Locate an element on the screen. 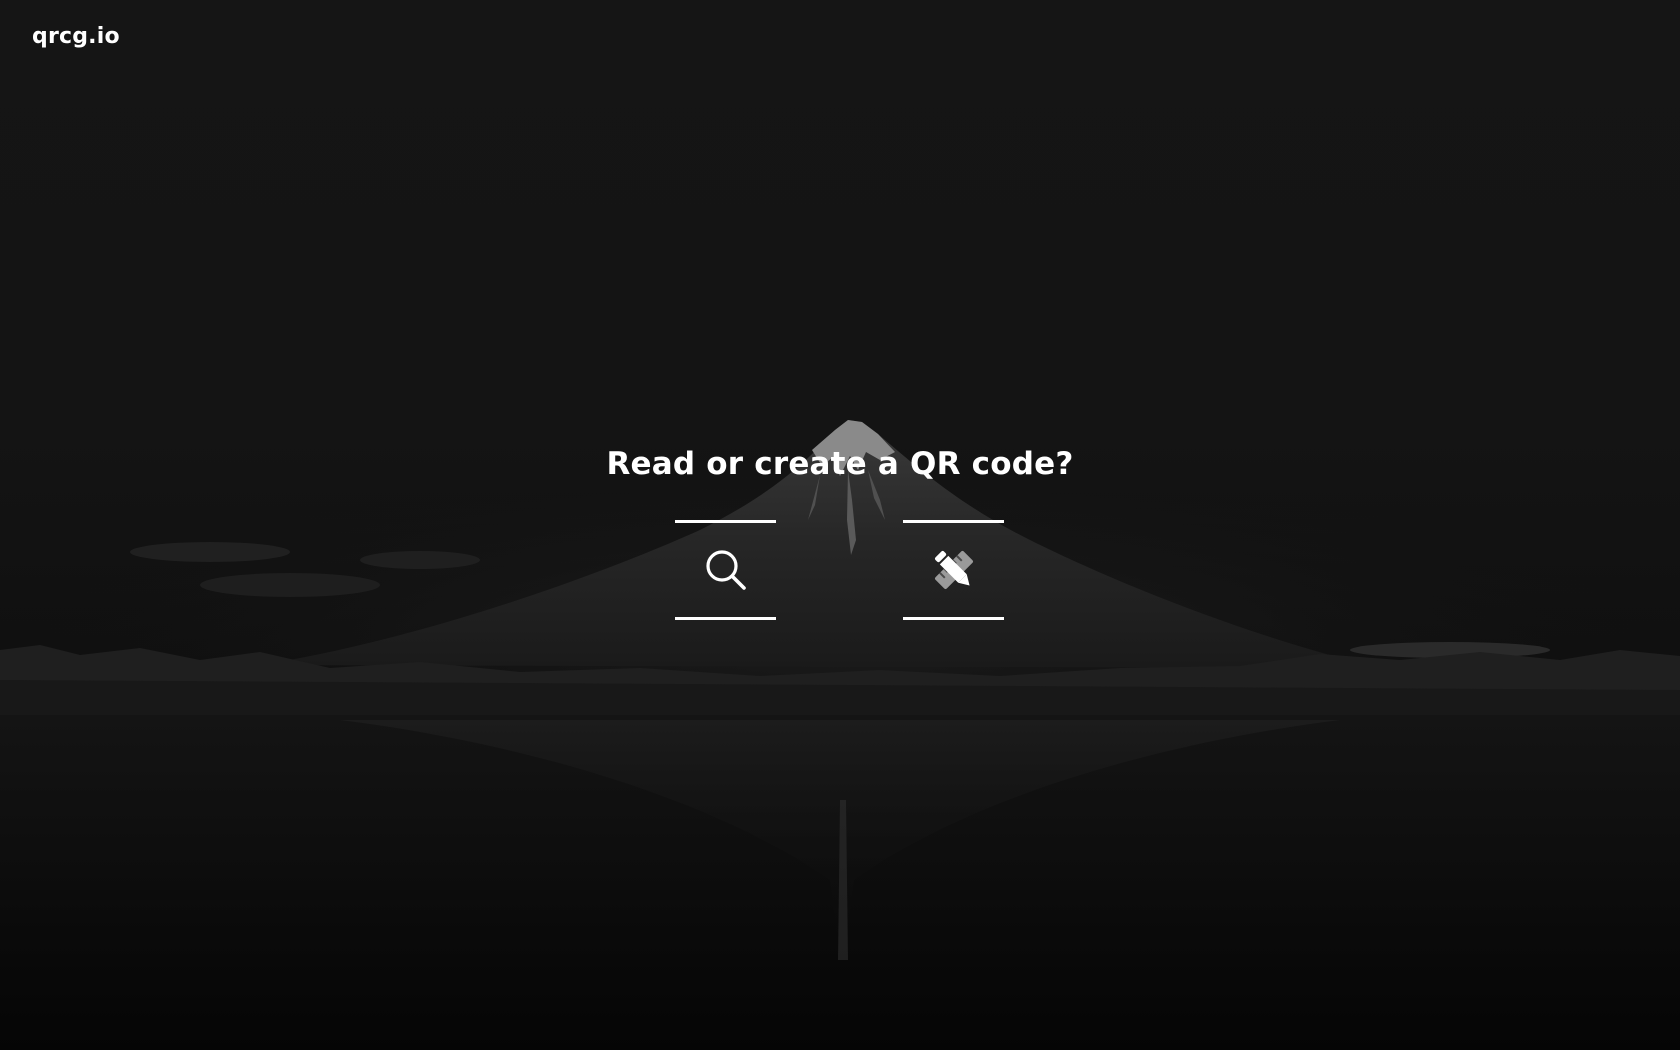 The width and height of the screenshot is (1680, 1050). create-qr-button is located at coordinates (953, 570).